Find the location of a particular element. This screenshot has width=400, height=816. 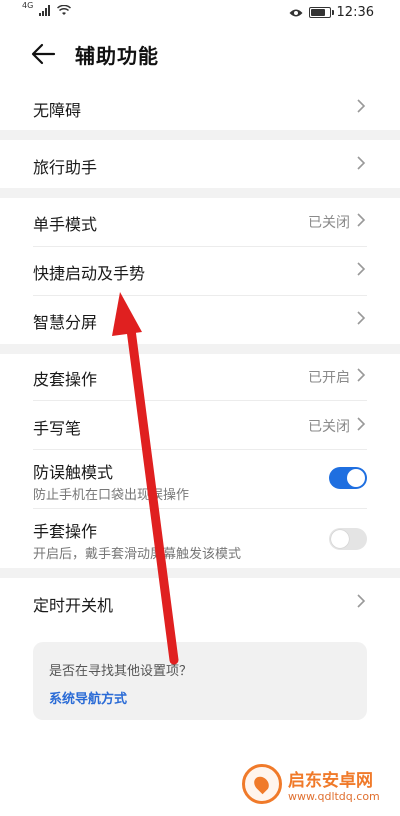

row-label: 防误触模式 is located at coordinates (73, 472).